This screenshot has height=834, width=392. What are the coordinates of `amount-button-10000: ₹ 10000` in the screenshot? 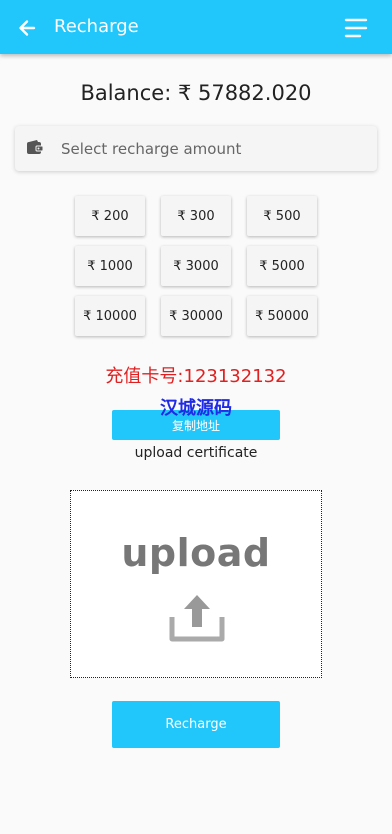 It's located at (110, 316).